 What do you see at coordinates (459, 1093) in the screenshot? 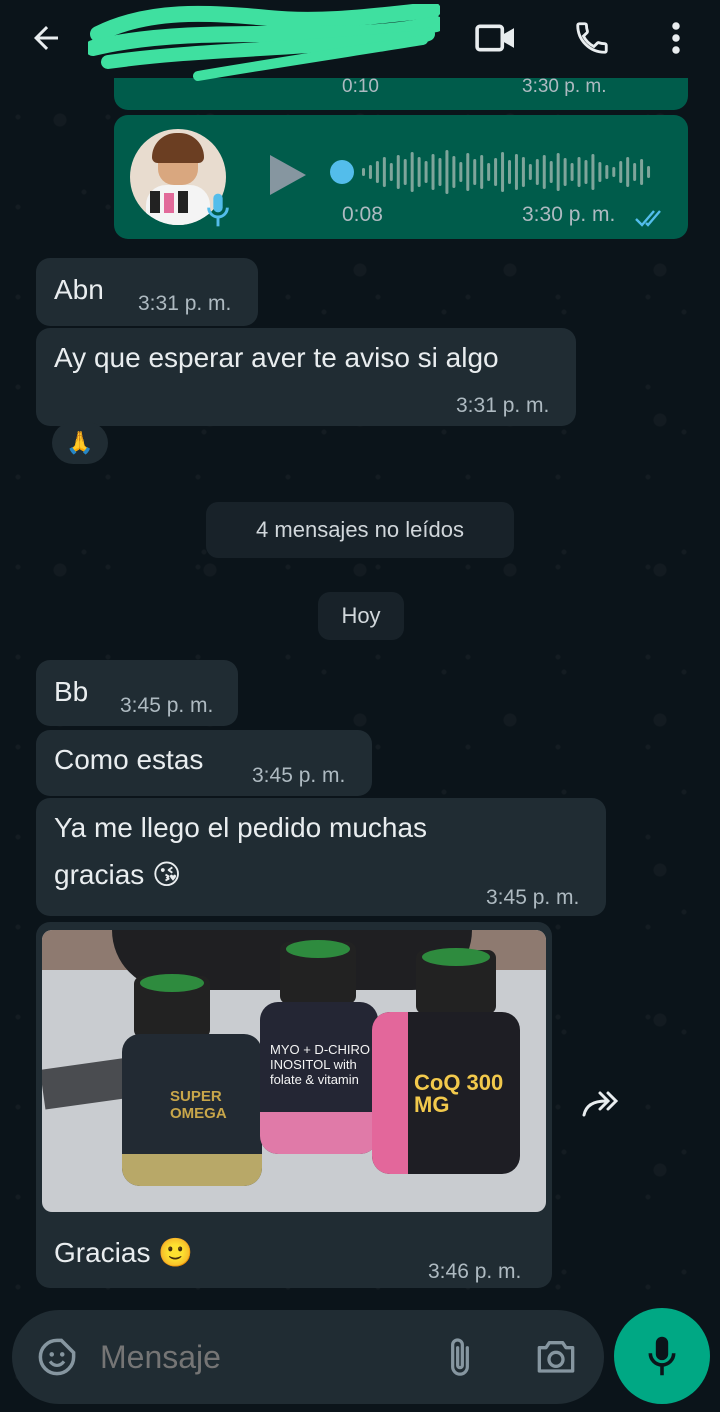
I see `bottle-label: CoQ 300 MG` at bounding box center [459, 1093].